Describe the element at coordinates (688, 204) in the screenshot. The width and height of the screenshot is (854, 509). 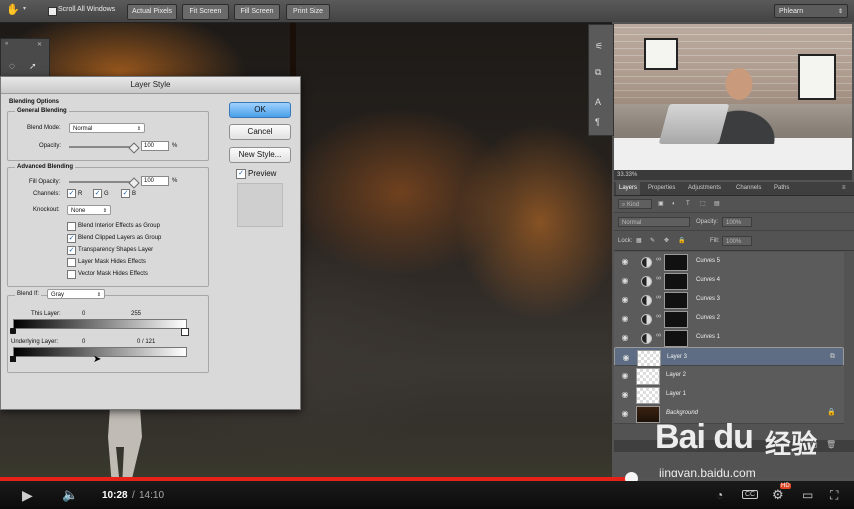
I see `type-filter-icon: T` at that location.